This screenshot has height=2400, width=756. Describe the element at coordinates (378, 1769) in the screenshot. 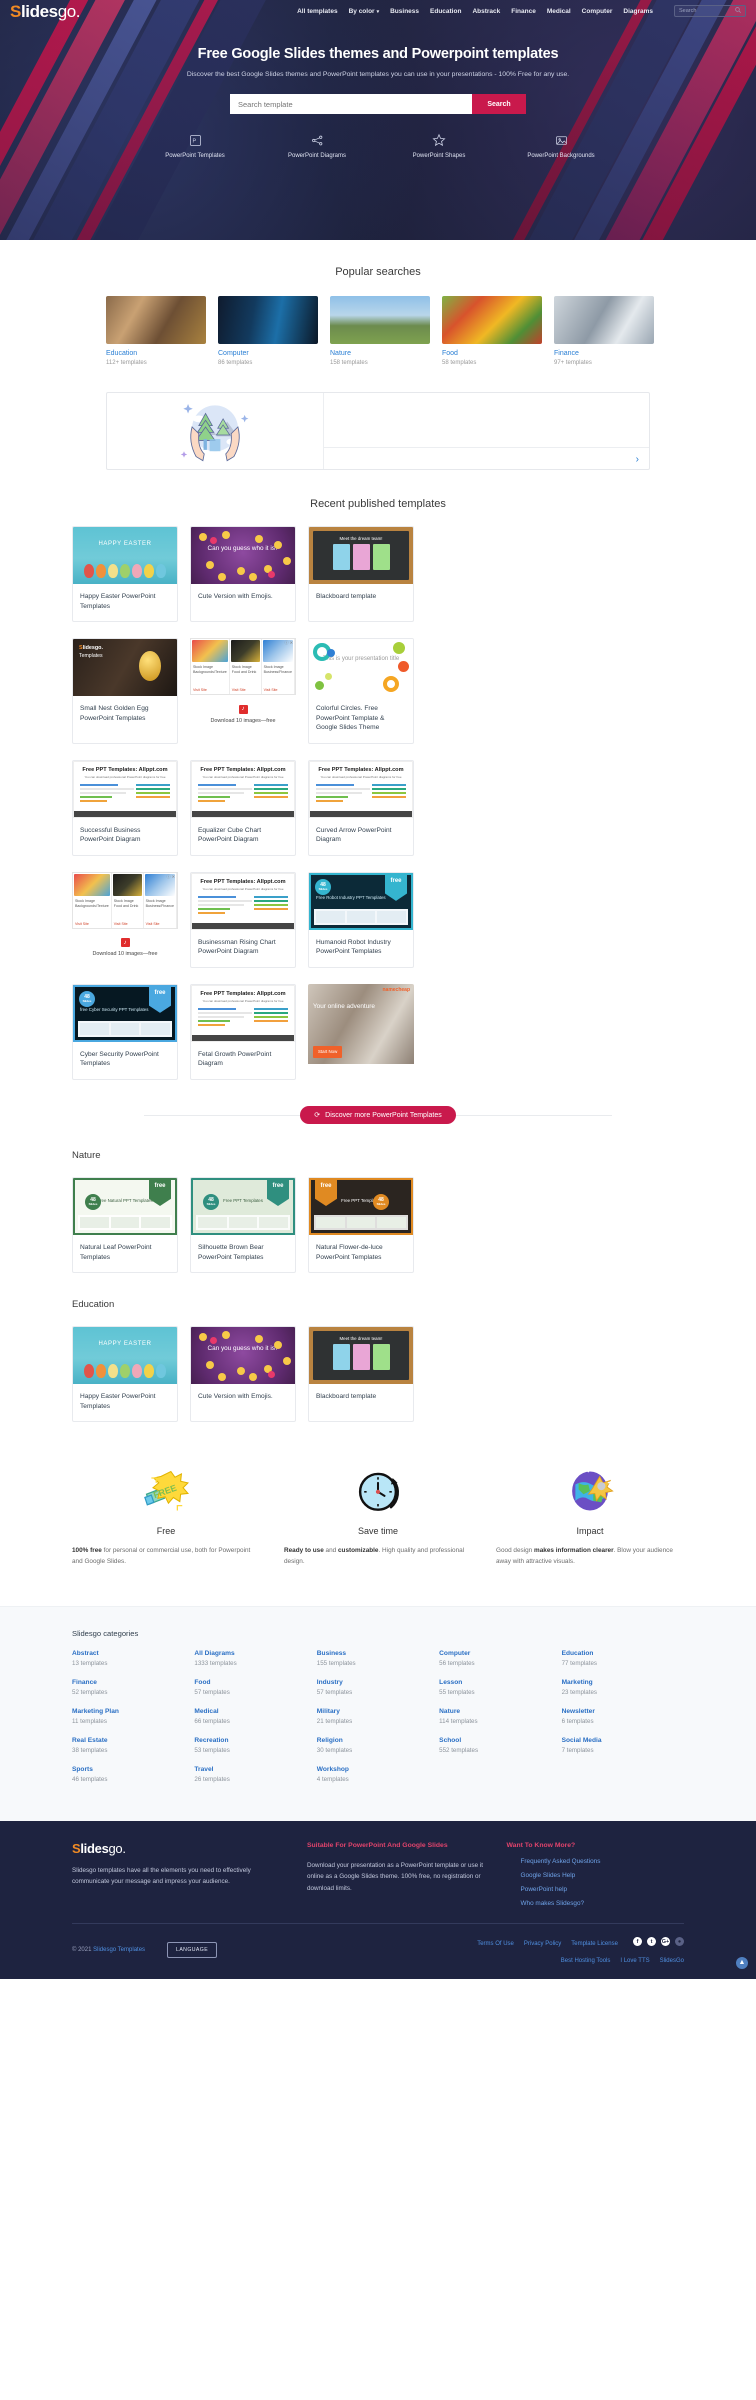

I see `category-name: Workshop` at that location.